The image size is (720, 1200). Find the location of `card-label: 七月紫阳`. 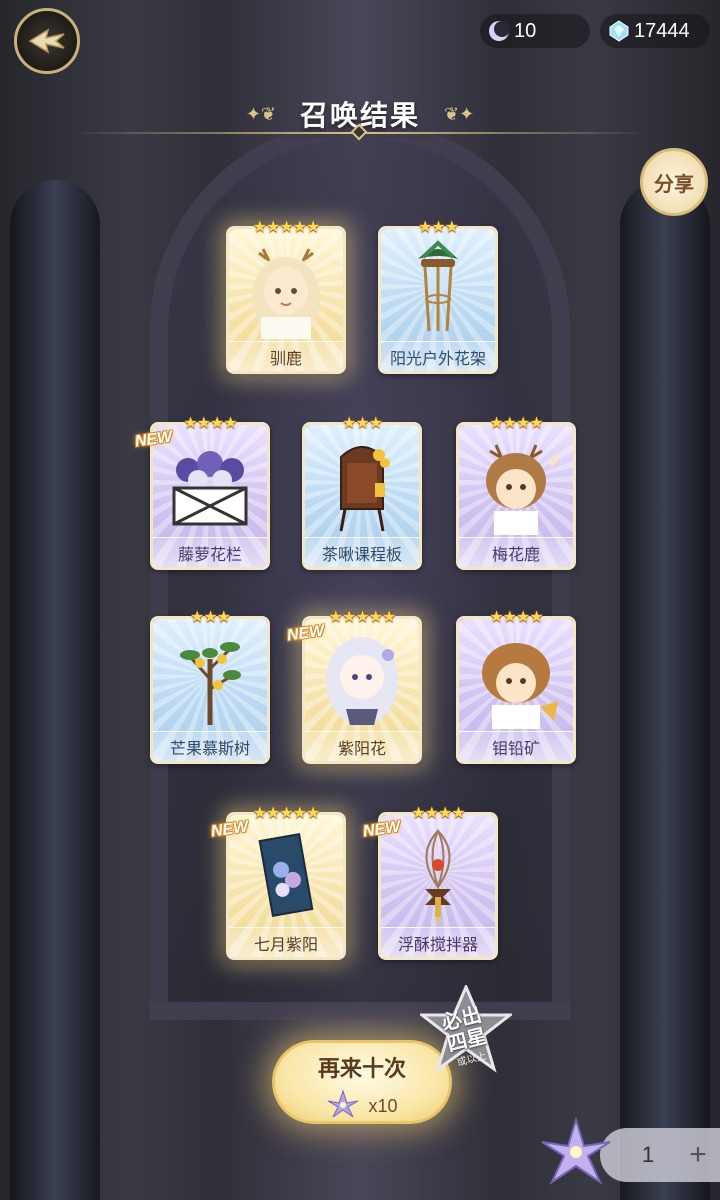

card-label: 七月紫阳 is located at coordinates (286, 942).